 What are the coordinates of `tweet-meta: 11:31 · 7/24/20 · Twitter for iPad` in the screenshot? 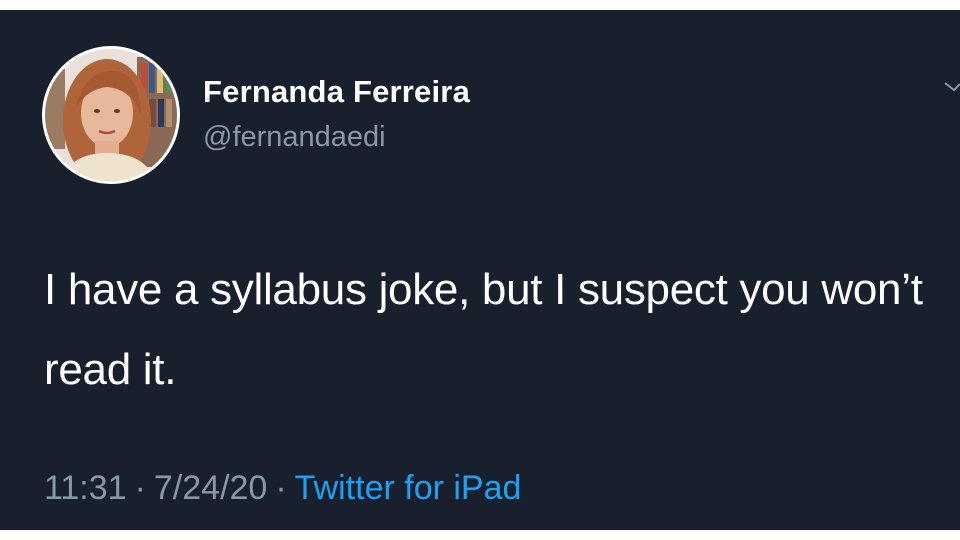 It's located at (282, 488).